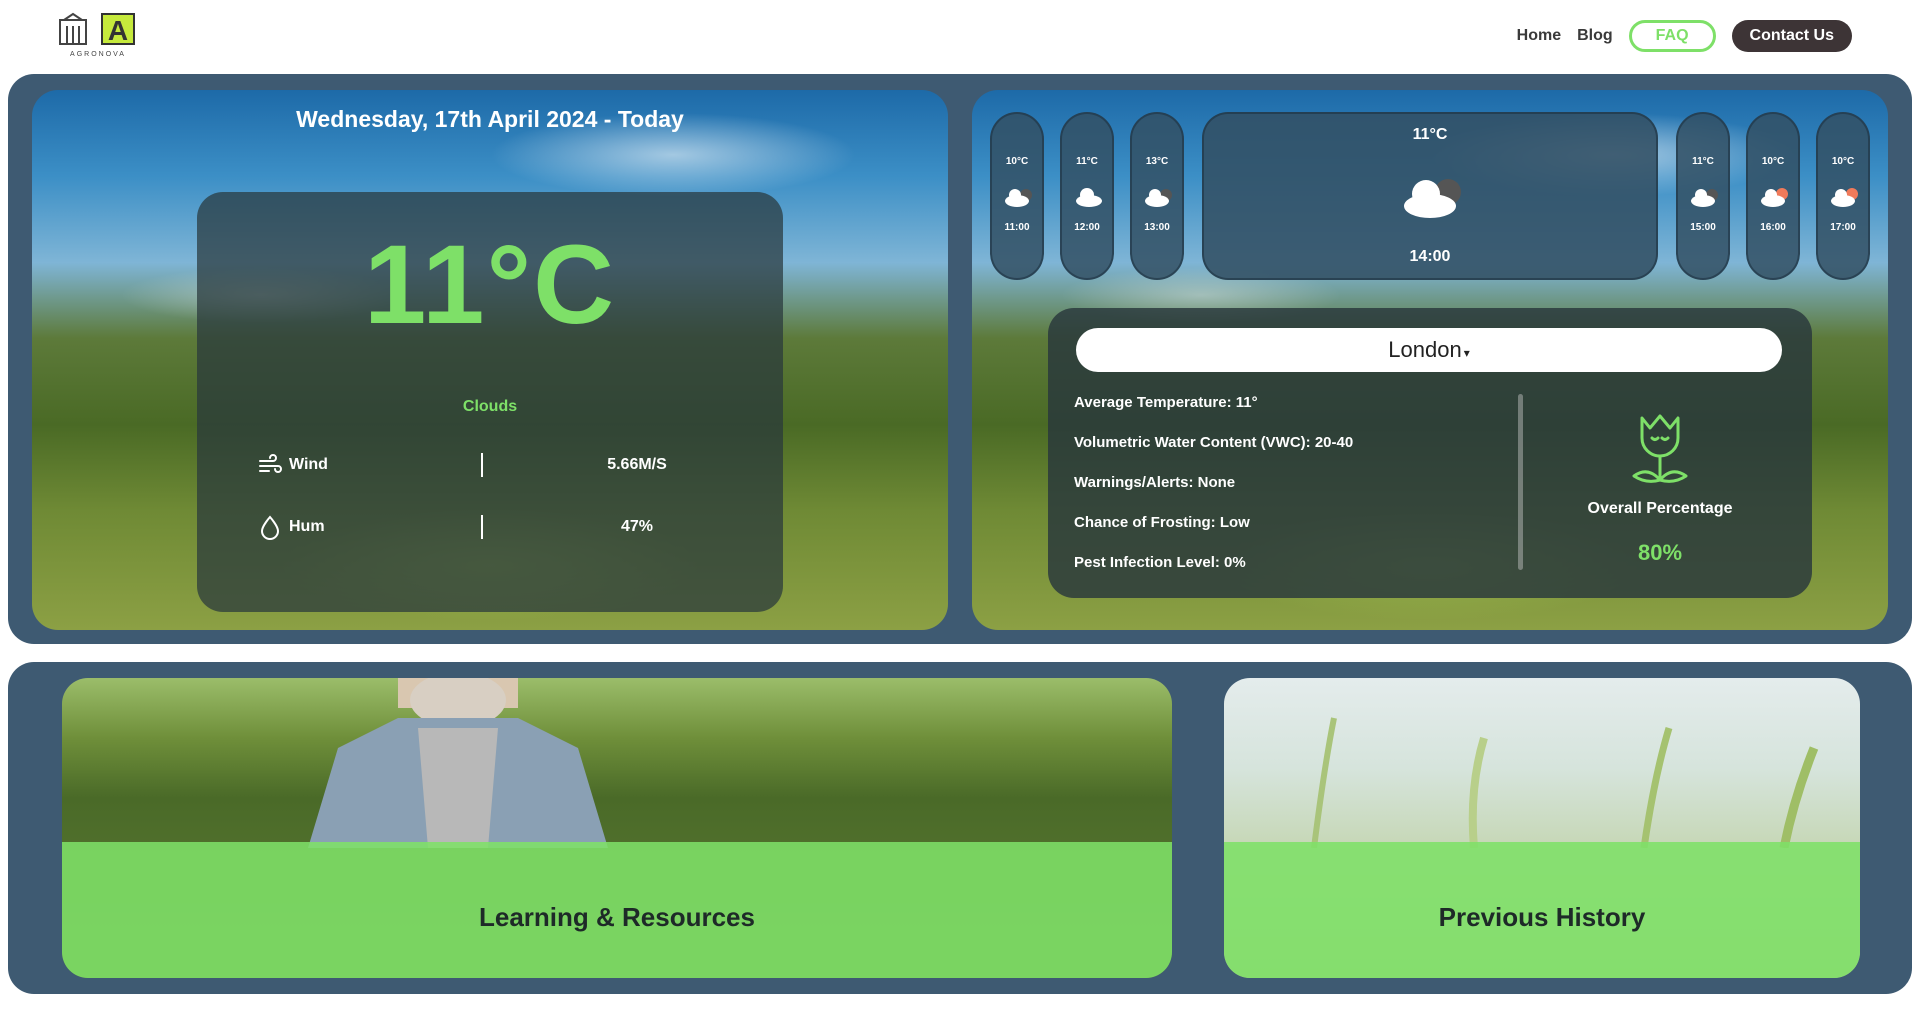  What do you see at coordinates (270, 465) in the screenshot?
I see `wind-icon` at bounding box center [270, 465].